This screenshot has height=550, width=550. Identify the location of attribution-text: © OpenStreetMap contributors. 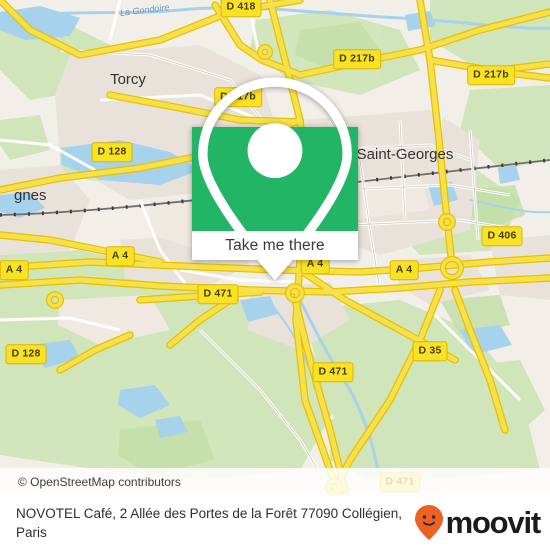
(99, 481).